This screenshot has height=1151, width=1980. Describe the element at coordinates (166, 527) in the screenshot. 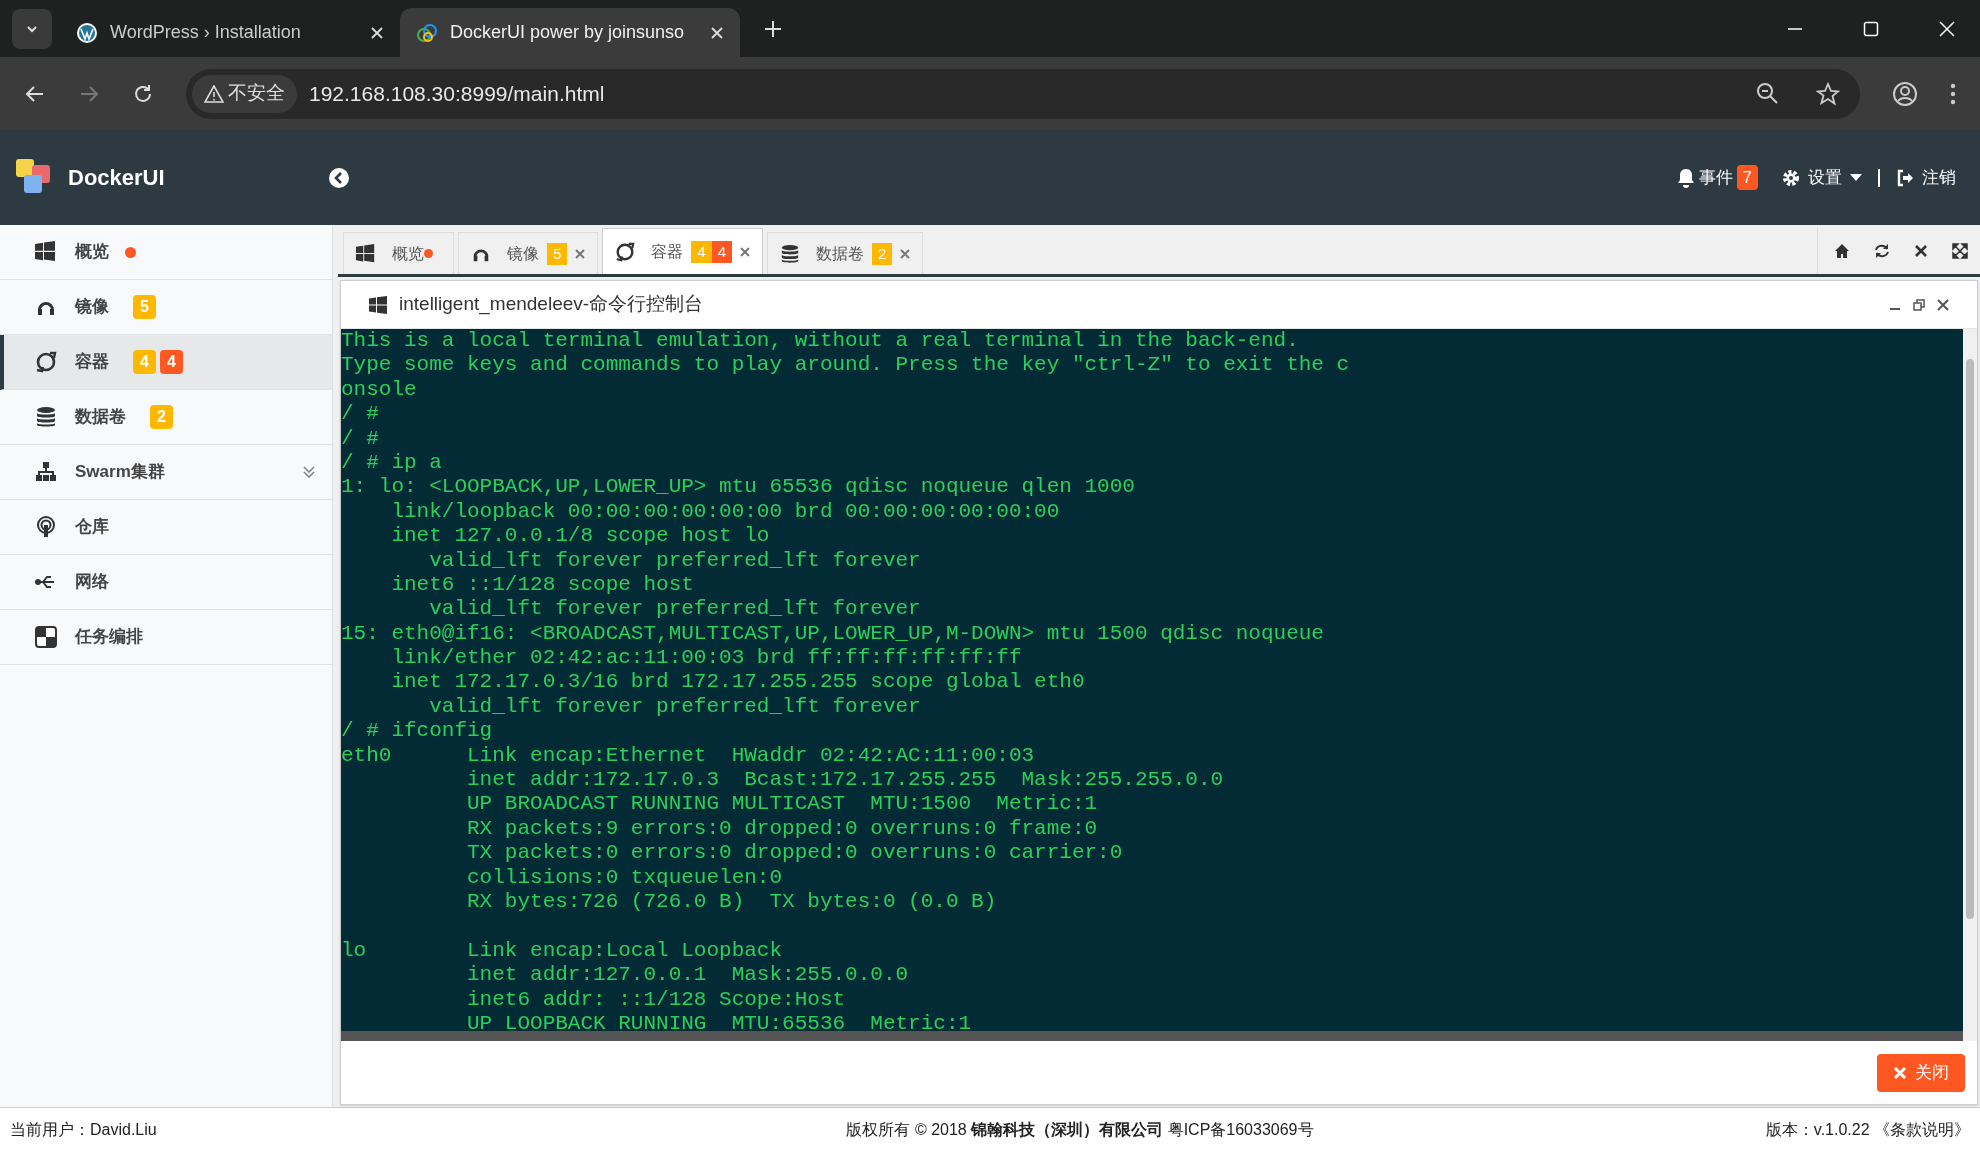

I see `sidebar-item: 仓库` at that location.